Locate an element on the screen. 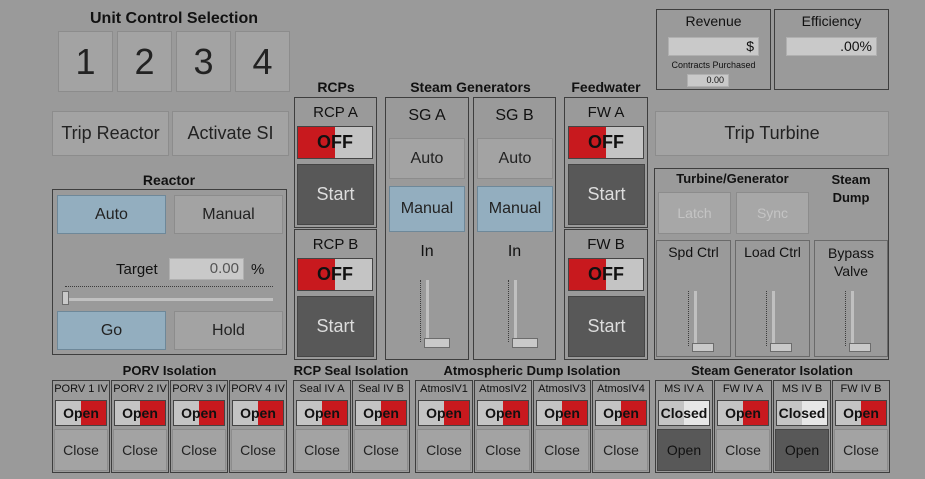 This screenshot has width=925, height=479. sg-b-label: SG B is located at coordinates (514, 115).